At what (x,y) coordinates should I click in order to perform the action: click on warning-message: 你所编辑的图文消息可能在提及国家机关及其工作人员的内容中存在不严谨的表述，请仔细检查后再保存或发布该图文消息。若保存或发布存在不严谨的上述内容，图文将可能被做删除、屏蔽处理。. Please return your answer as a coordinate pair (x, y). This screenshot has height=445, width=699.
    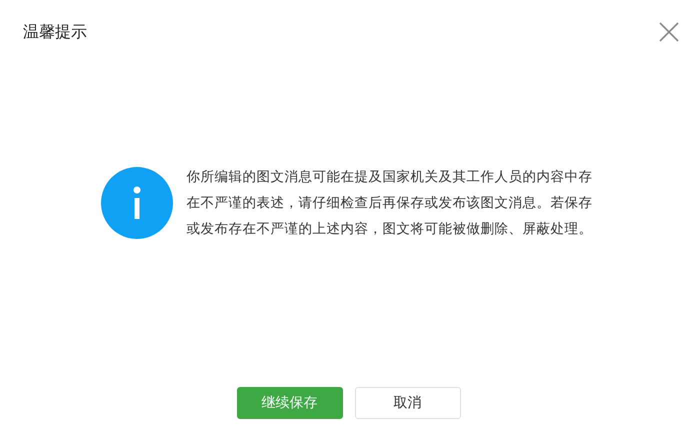
    Looking at the image, I should click on (390, 203).